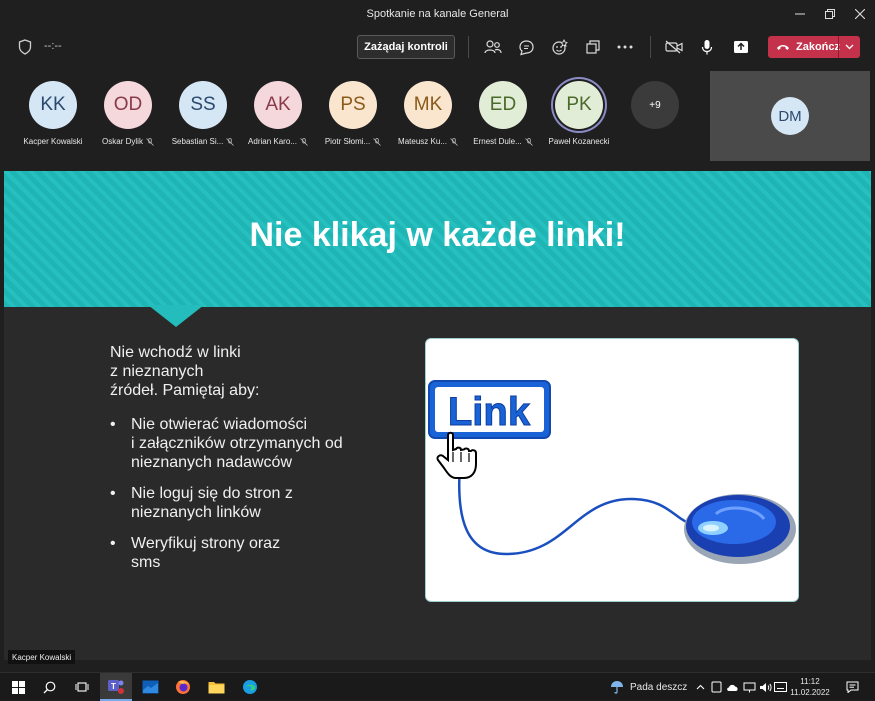 This screenshot has height=701, width=875. Describe the element at coordinates (617, 687) in the screenshot. I see `umbrella-icon` at that location.